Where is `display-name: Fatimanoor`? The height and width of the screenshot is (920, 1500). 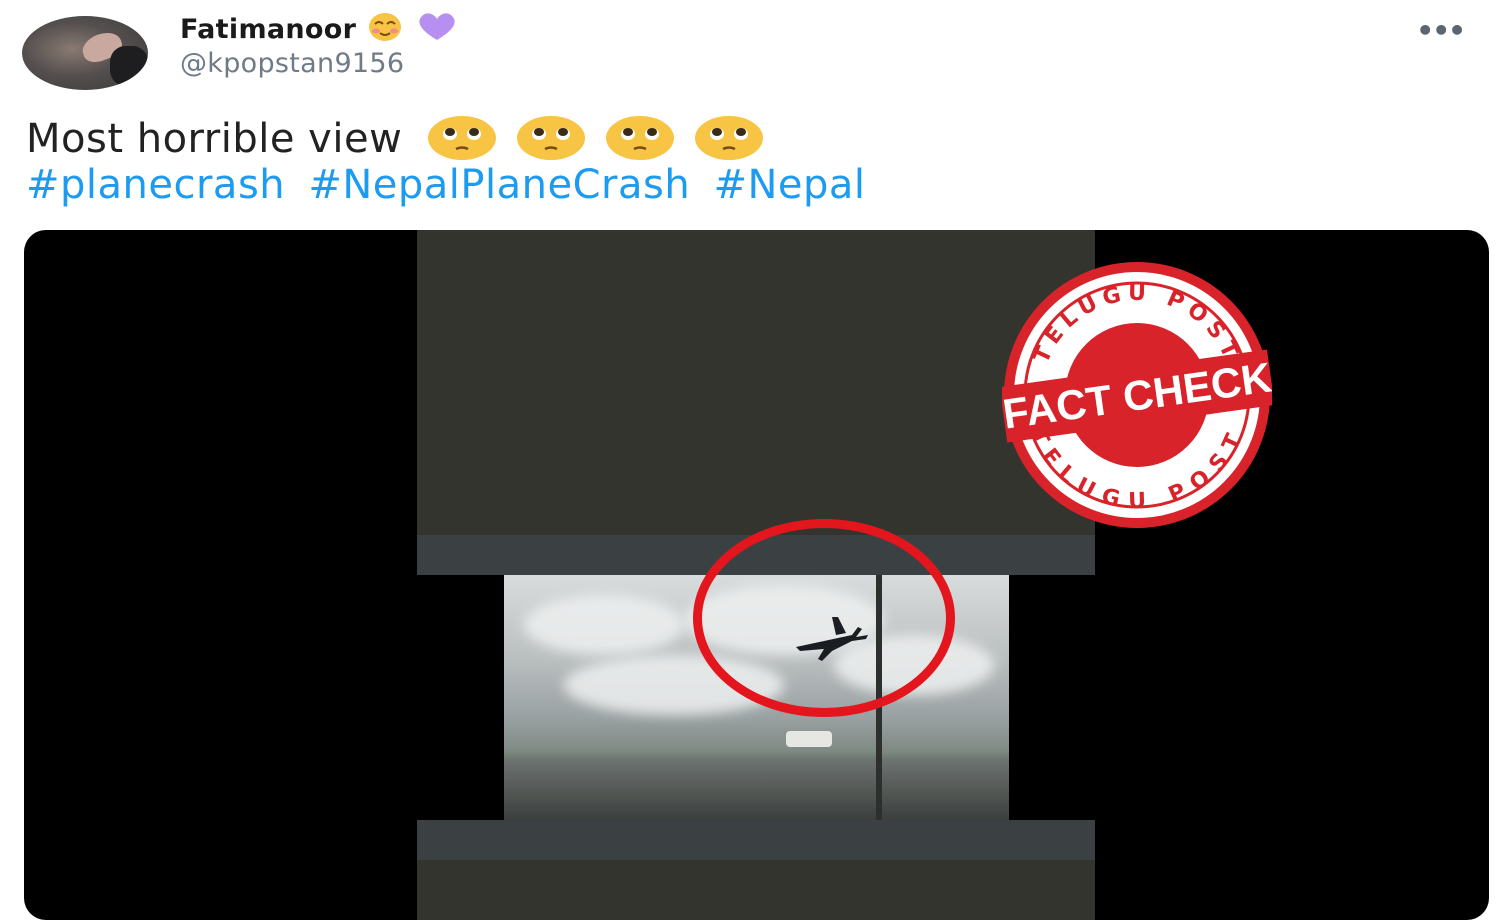 display-name: Fatimanoor is located at coordinates (320, 30).